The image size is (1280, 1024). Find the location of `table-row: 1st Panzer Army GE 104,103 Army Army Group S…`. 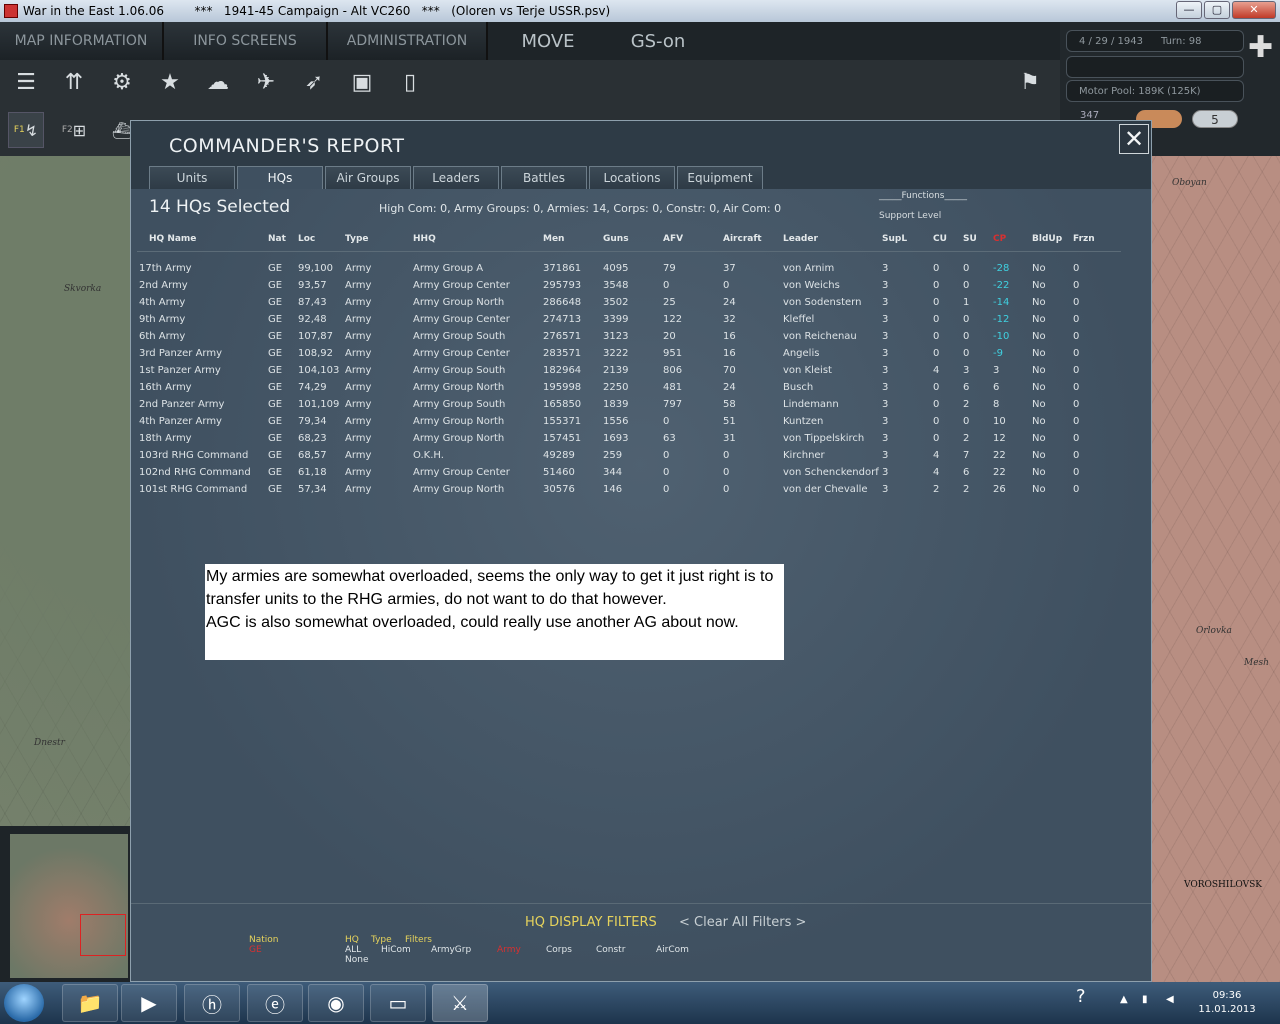

table-row: 1st Panzer Army GE 104,103 Army Army Group S… is located at coordinates (631, 371).